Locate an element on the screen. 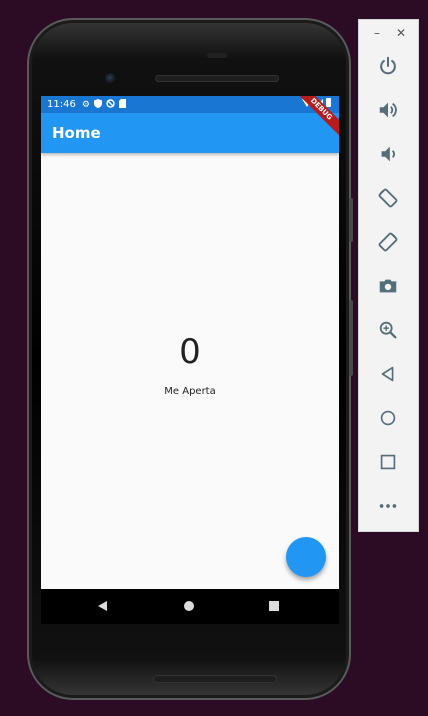 This screenshot has width=428, height=716. gear-icon: ⚙ is located at coordinates (85, 104).